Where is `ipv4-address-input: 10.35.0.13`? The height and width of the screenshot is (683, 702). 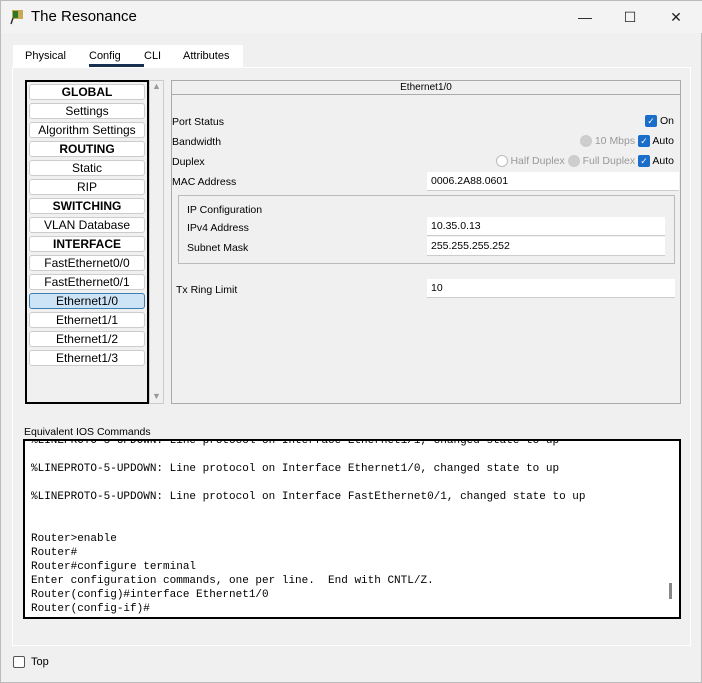
ipv4-address-input: 10.35.0.13 is located at coordinates (546, 226).